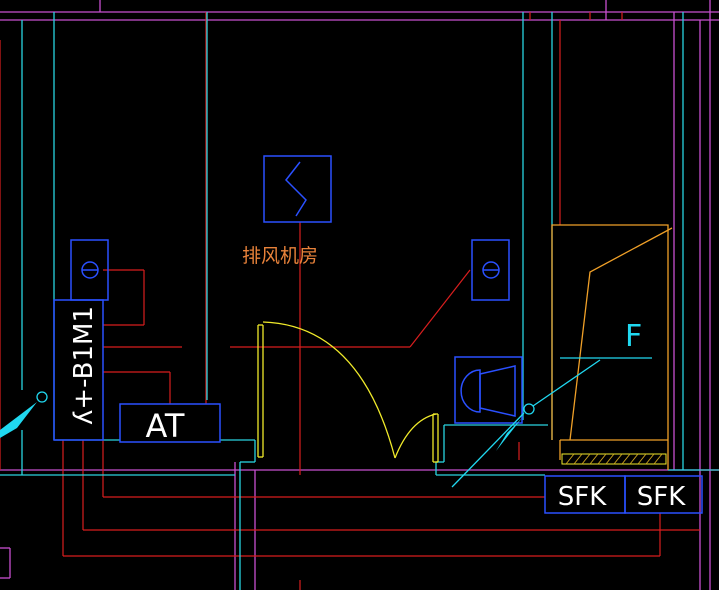  What do you see at coordinates (661, 497) in the screenshot?
I see `sfk-label-right: SFK` at bounding box center [661, 497].